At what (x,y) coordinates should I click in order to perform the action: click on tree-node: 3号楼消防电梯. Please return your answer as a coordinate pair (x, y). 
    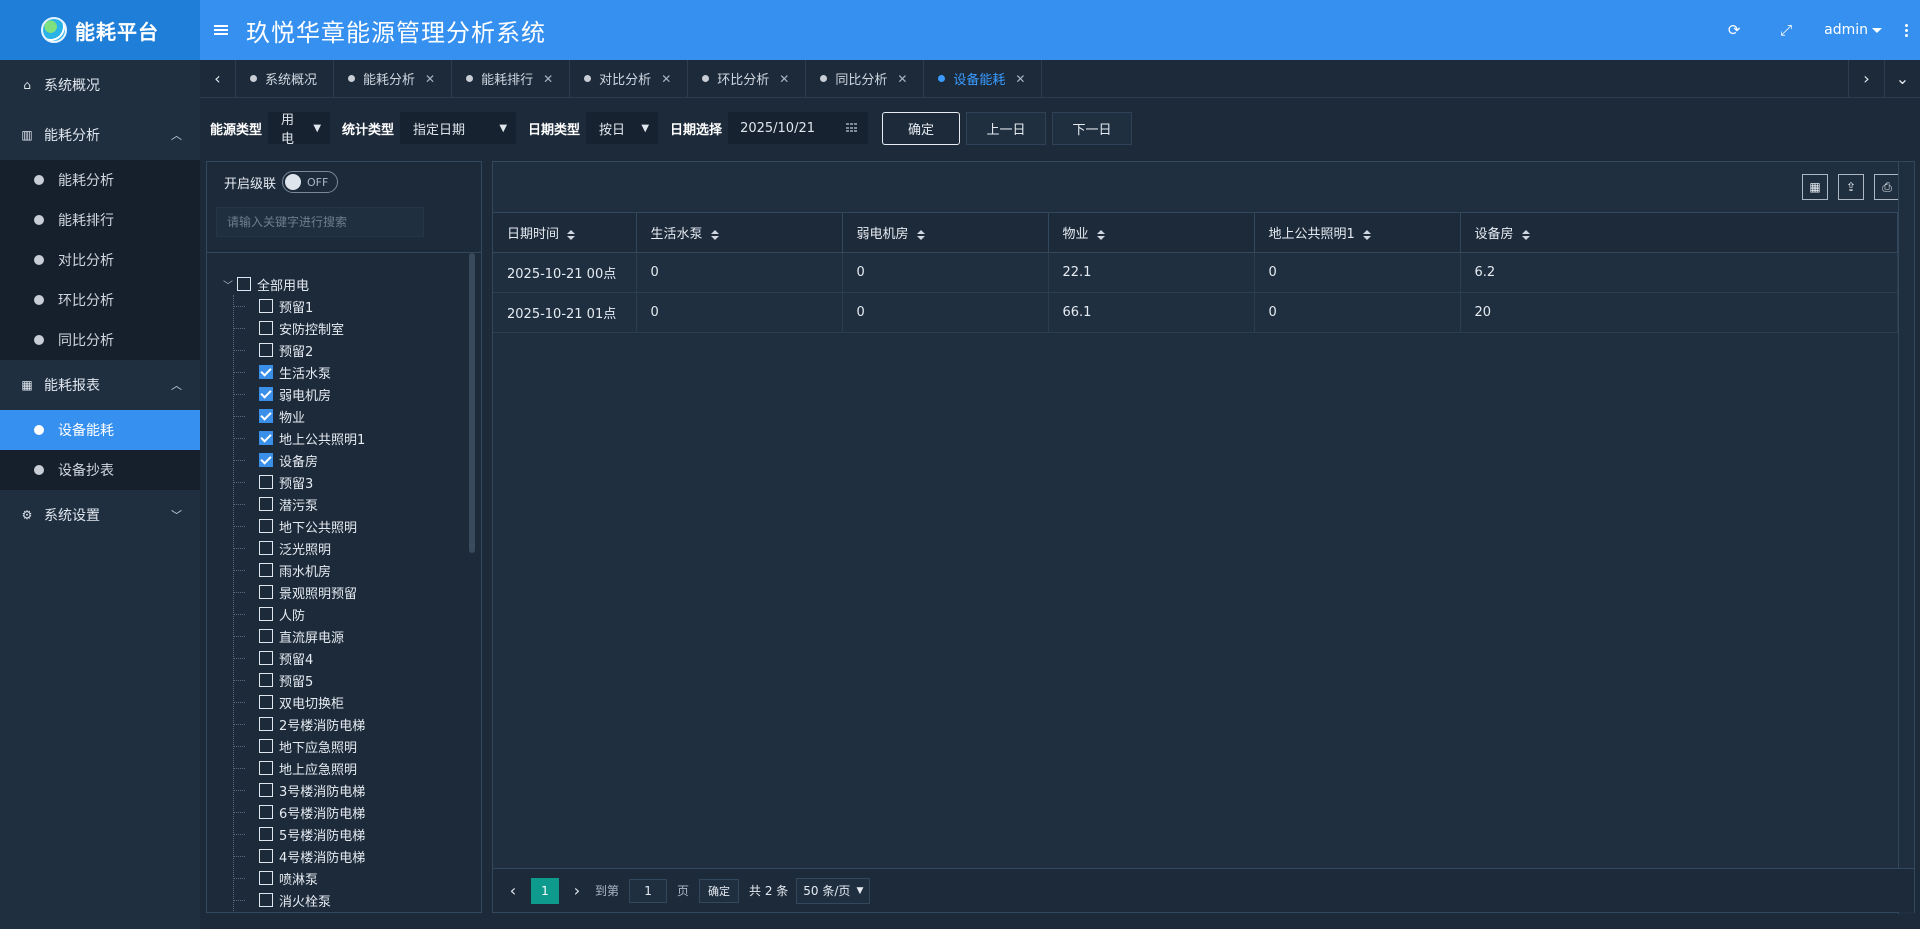
    Looking at the image, I should click on (299, 790).